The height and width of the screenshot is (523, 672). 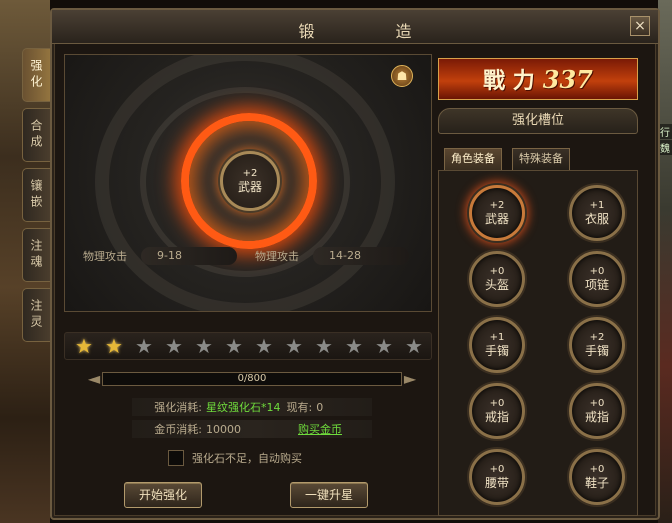 What do you see at coordinates (541, 159) in the screenshot?
I see `tab-special-equipment: 特殊装备` at bounding box center [541, 159].